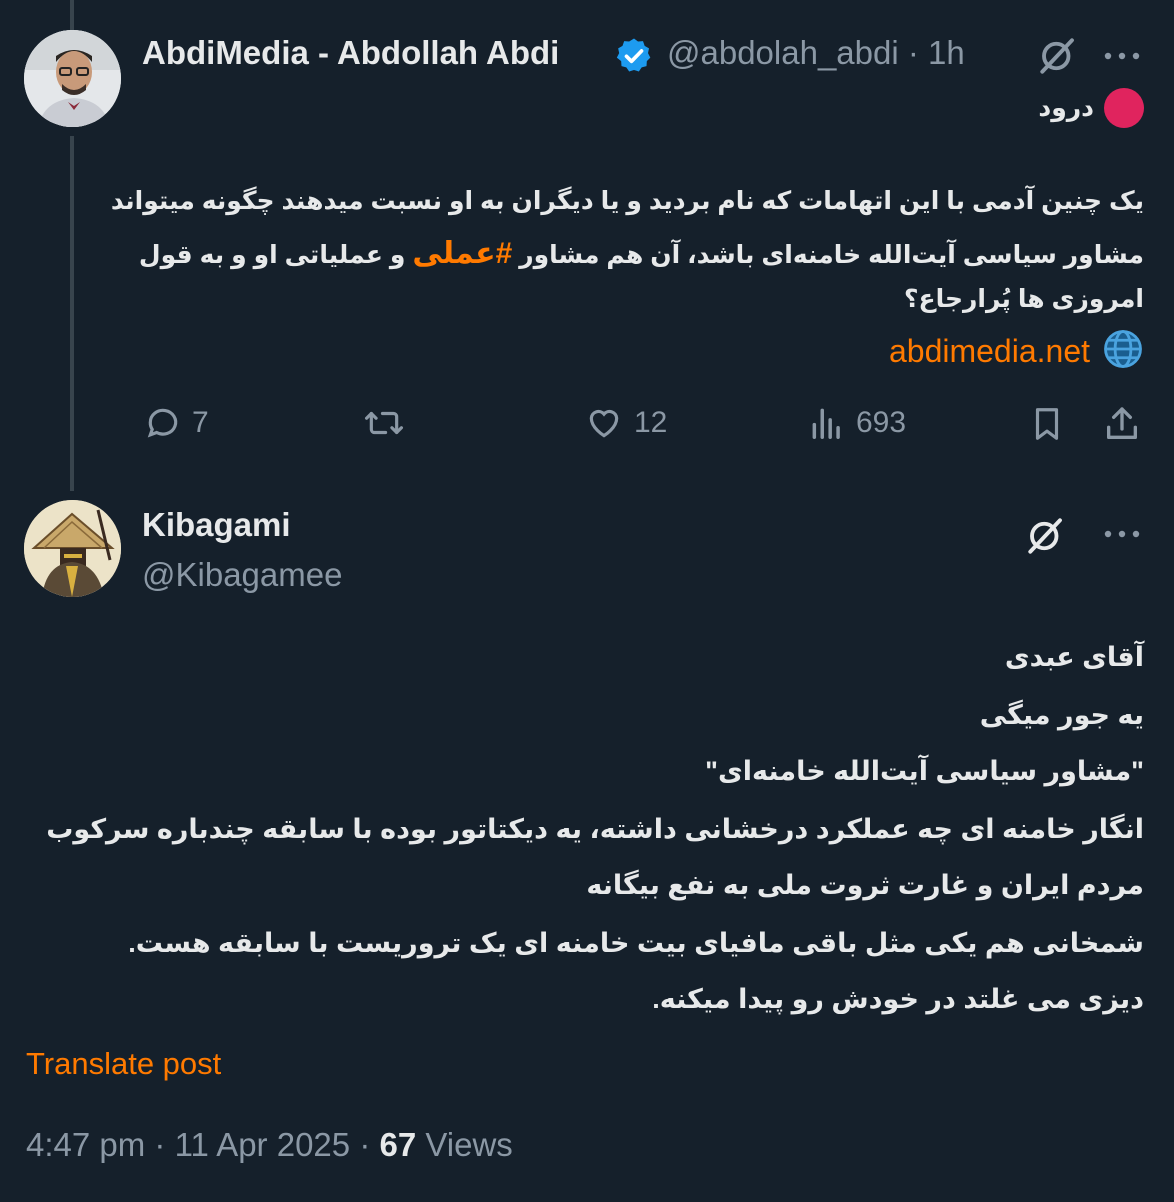 This screenshot has height=1202, width=1174. I want to click on share-icon, so click(1122, 423).